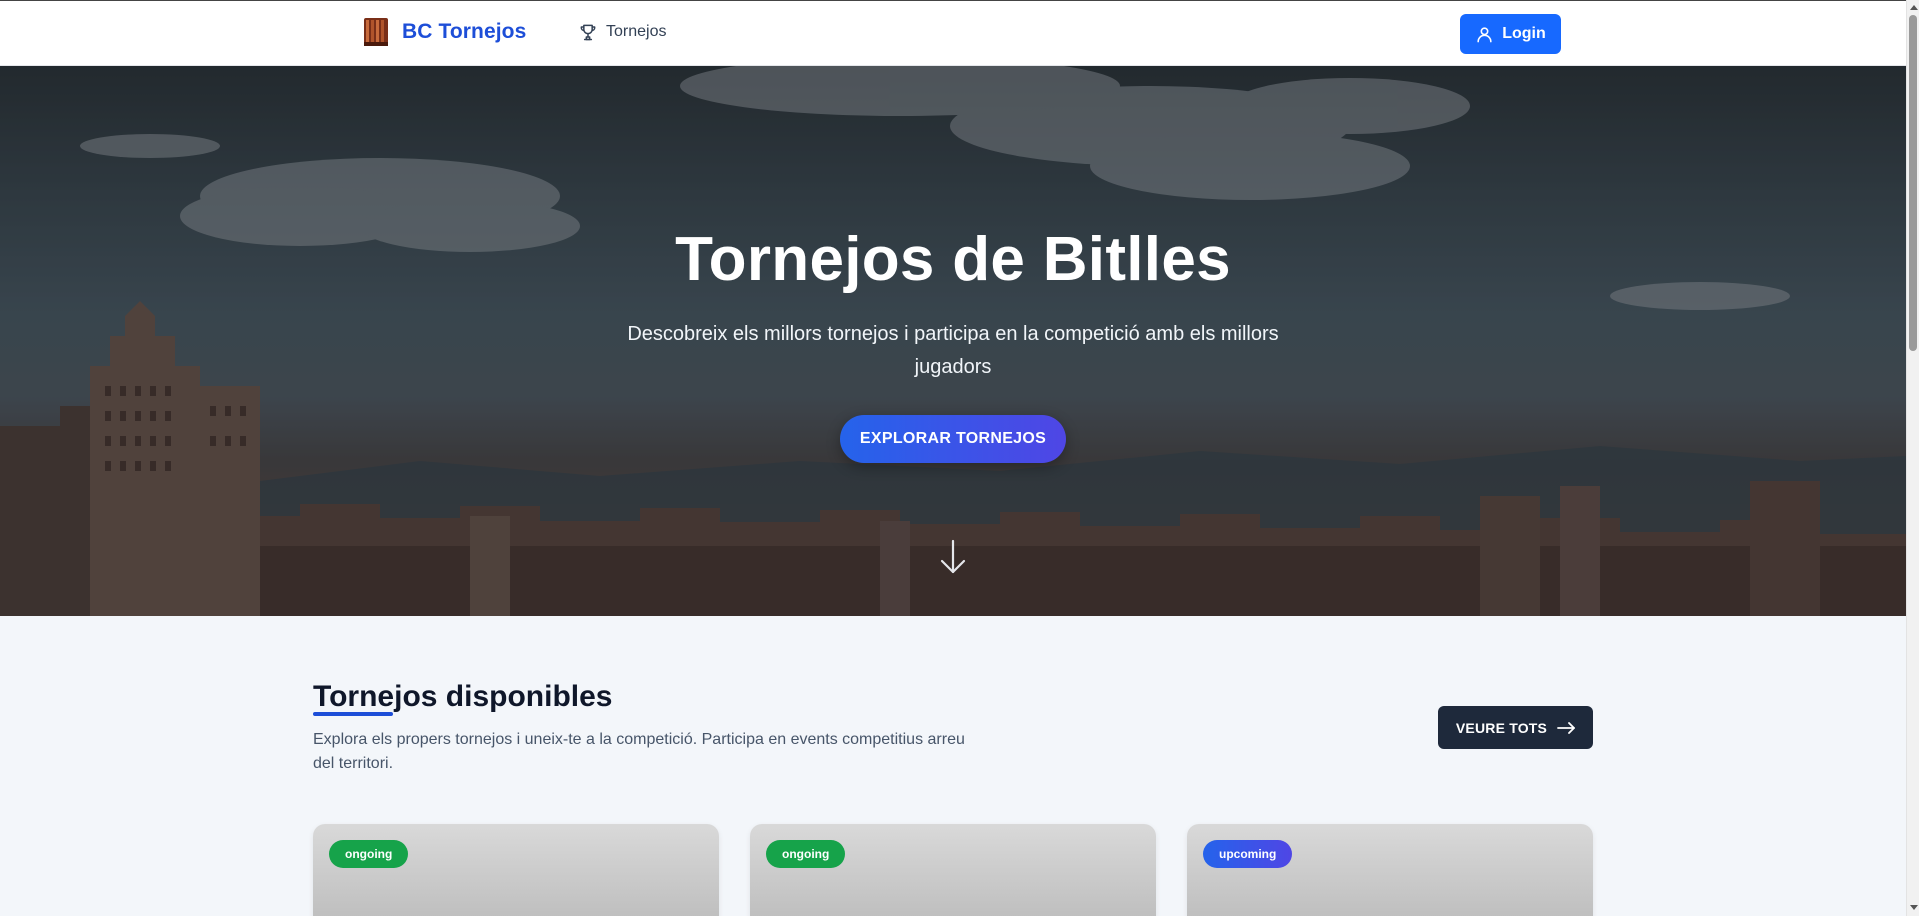 This screenshot has width=1919, height=916. Describe the element at coordinates (588, 32) in the screenshot. I see `trophy-icon` at that location.